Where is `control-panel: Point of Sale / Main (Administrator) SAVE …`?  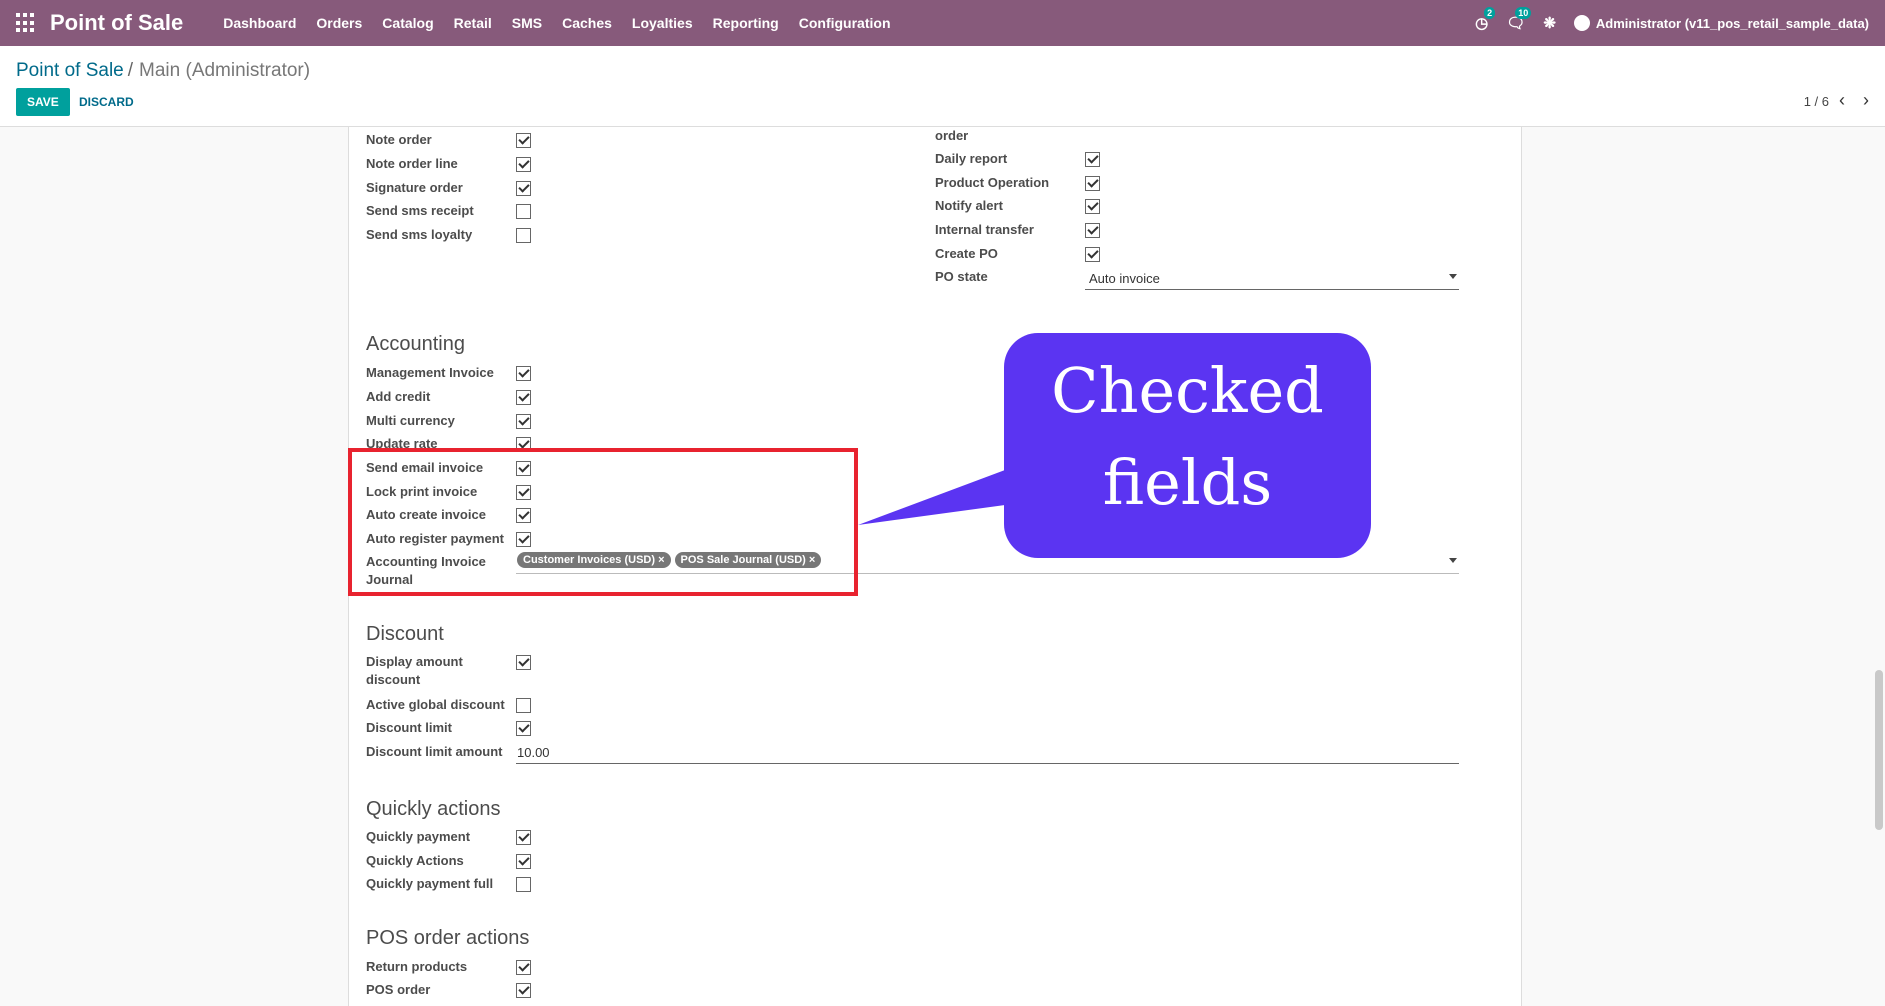
control-panel: Point of Sale / Main (Administrator) SAVE … is located at coordinates (942, 86).